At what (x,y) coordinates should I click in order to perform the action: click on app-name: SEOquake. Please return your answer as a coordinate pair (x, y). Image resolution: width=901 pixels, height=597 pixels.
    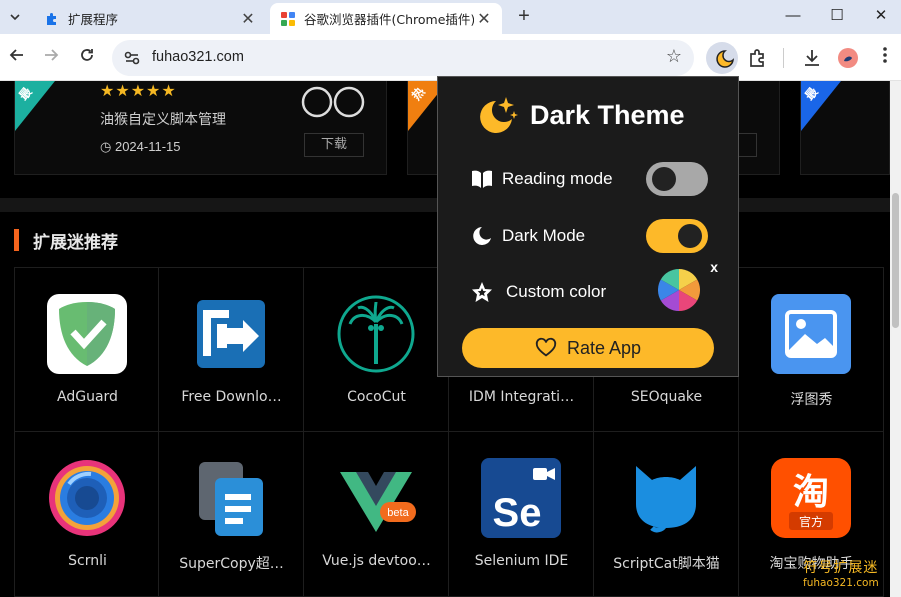
    Looking at the image, I should click on (666, 397).